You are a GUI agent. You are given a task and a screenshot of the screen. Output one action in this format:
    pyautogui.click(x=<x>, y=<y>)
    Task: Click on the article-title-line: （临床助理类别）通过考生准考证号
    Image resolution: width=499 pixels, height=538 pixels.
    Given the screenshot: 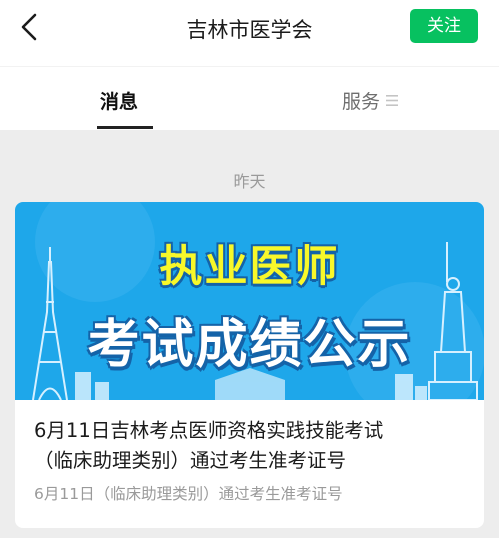 What is the action you would take?
    pyautogui.click(x=190, y=460)
    